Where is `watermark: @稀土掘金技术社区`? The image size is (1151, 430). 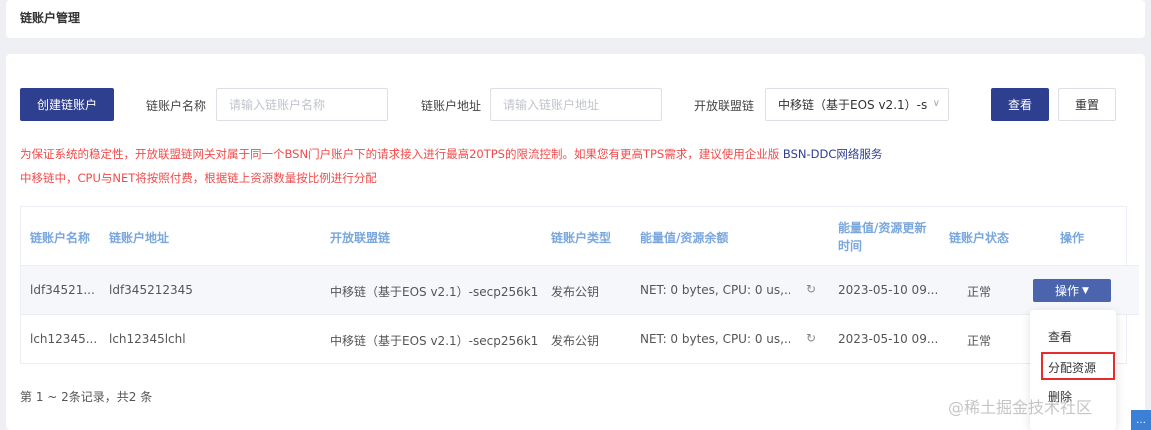
watermark: @稀土掘金技术社区 is located at coordinates (1020, 407).